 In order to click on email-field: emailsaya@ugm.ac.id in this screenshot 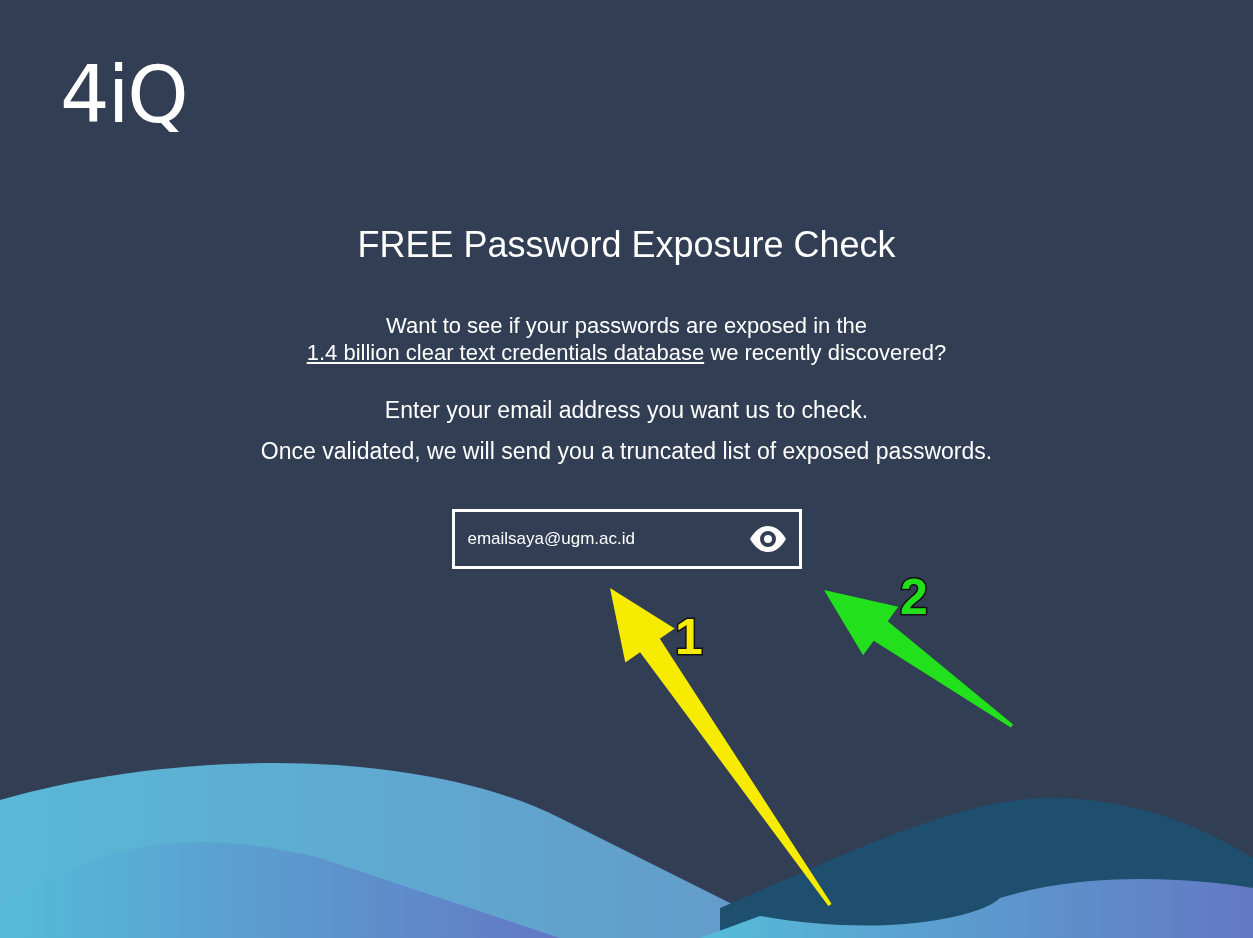, I will do `click(626, 539)`.